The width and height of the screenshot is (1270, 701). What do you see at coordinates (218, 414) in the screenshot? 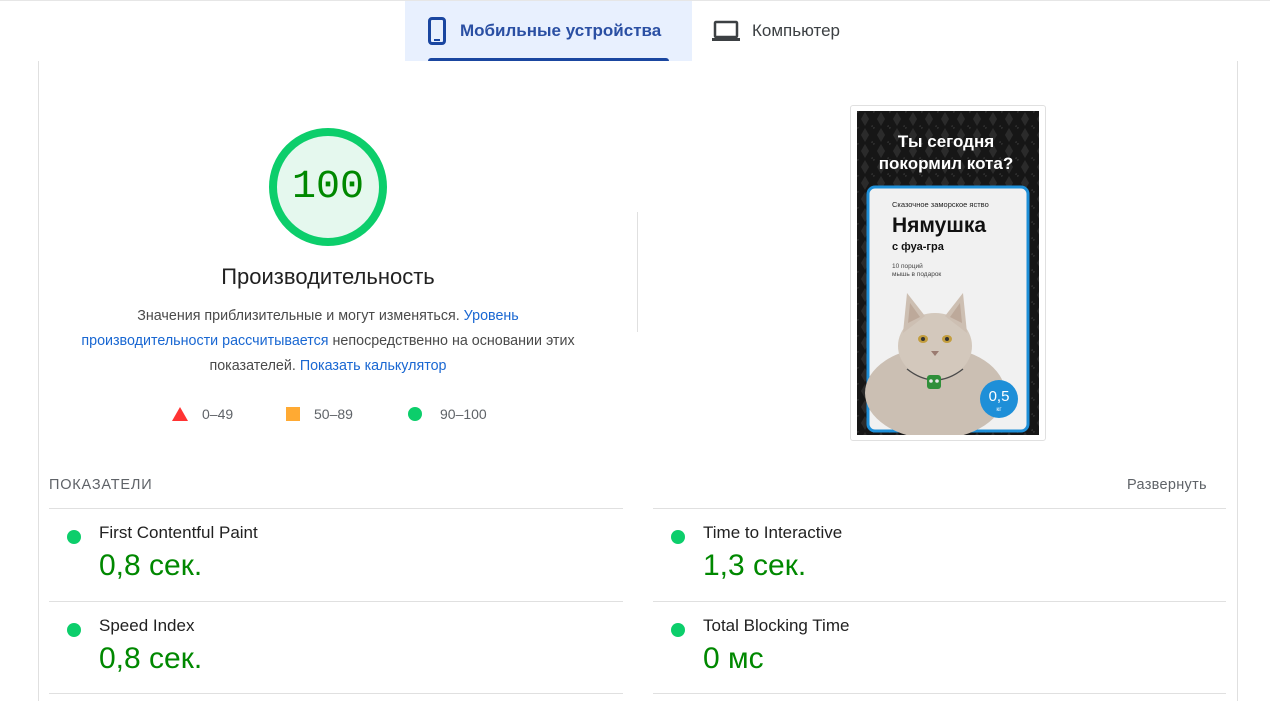
I see `legend-range: 0–49` at bounding box center [218, 414].